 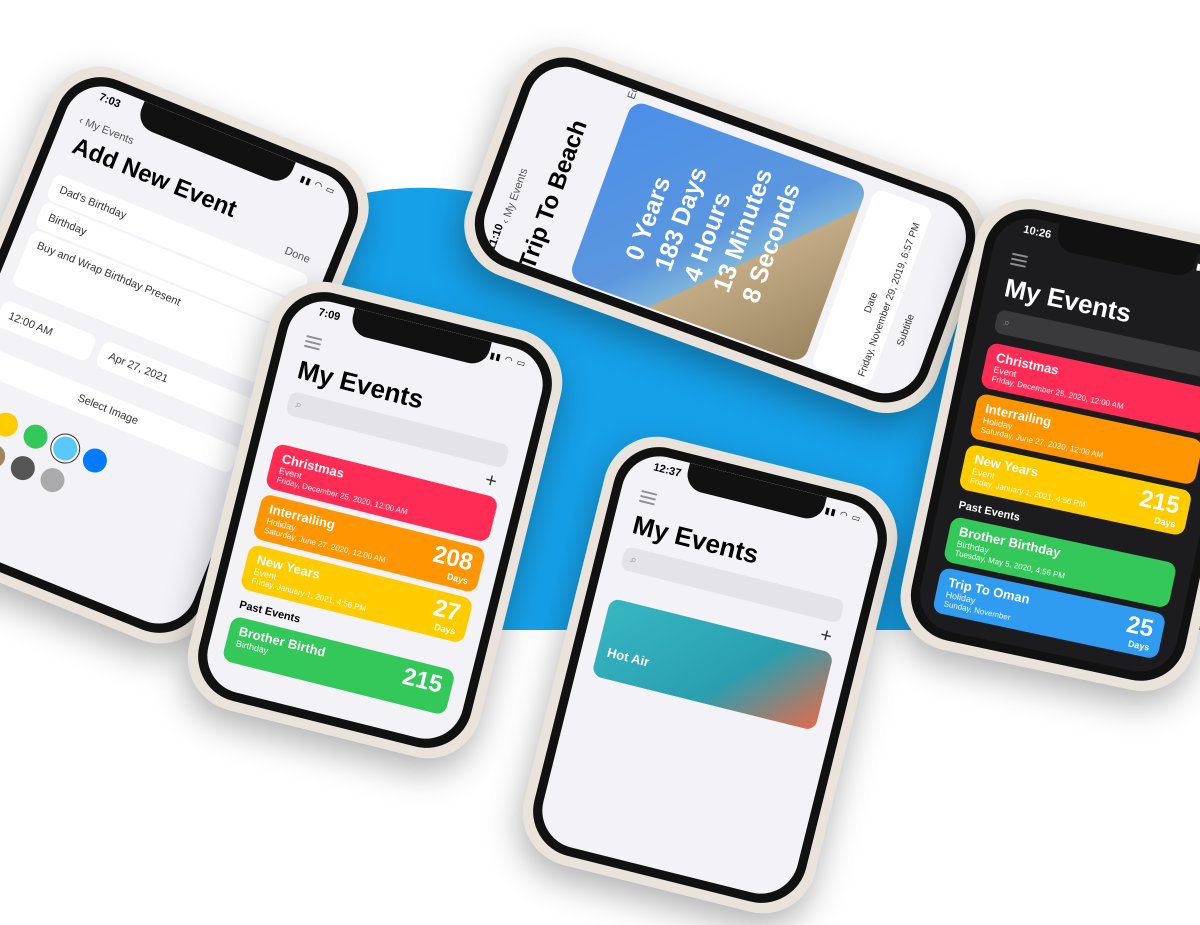 What do you see at coordinates (110, 101) in the screenshot?
I see `status-time: 7:03` at bounding box center [110, 101].